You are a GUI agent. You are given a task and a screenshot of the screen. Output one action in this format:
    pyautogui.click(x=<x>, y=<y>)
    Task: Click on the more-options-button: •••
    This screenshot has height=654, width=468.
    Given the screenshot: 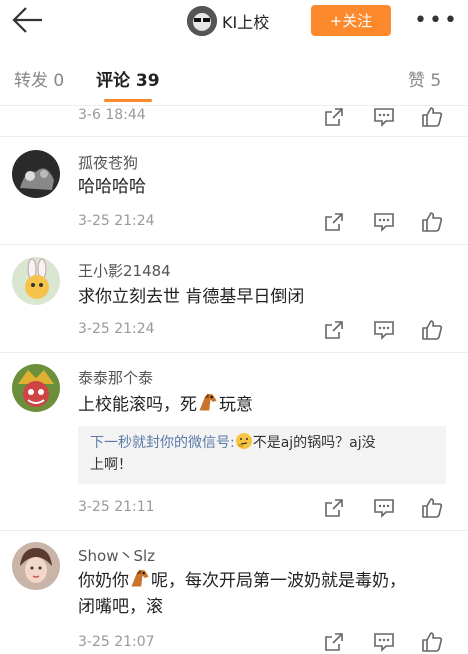 What is the action you would take?
    pyautogui.click(x=436, y=20)
    